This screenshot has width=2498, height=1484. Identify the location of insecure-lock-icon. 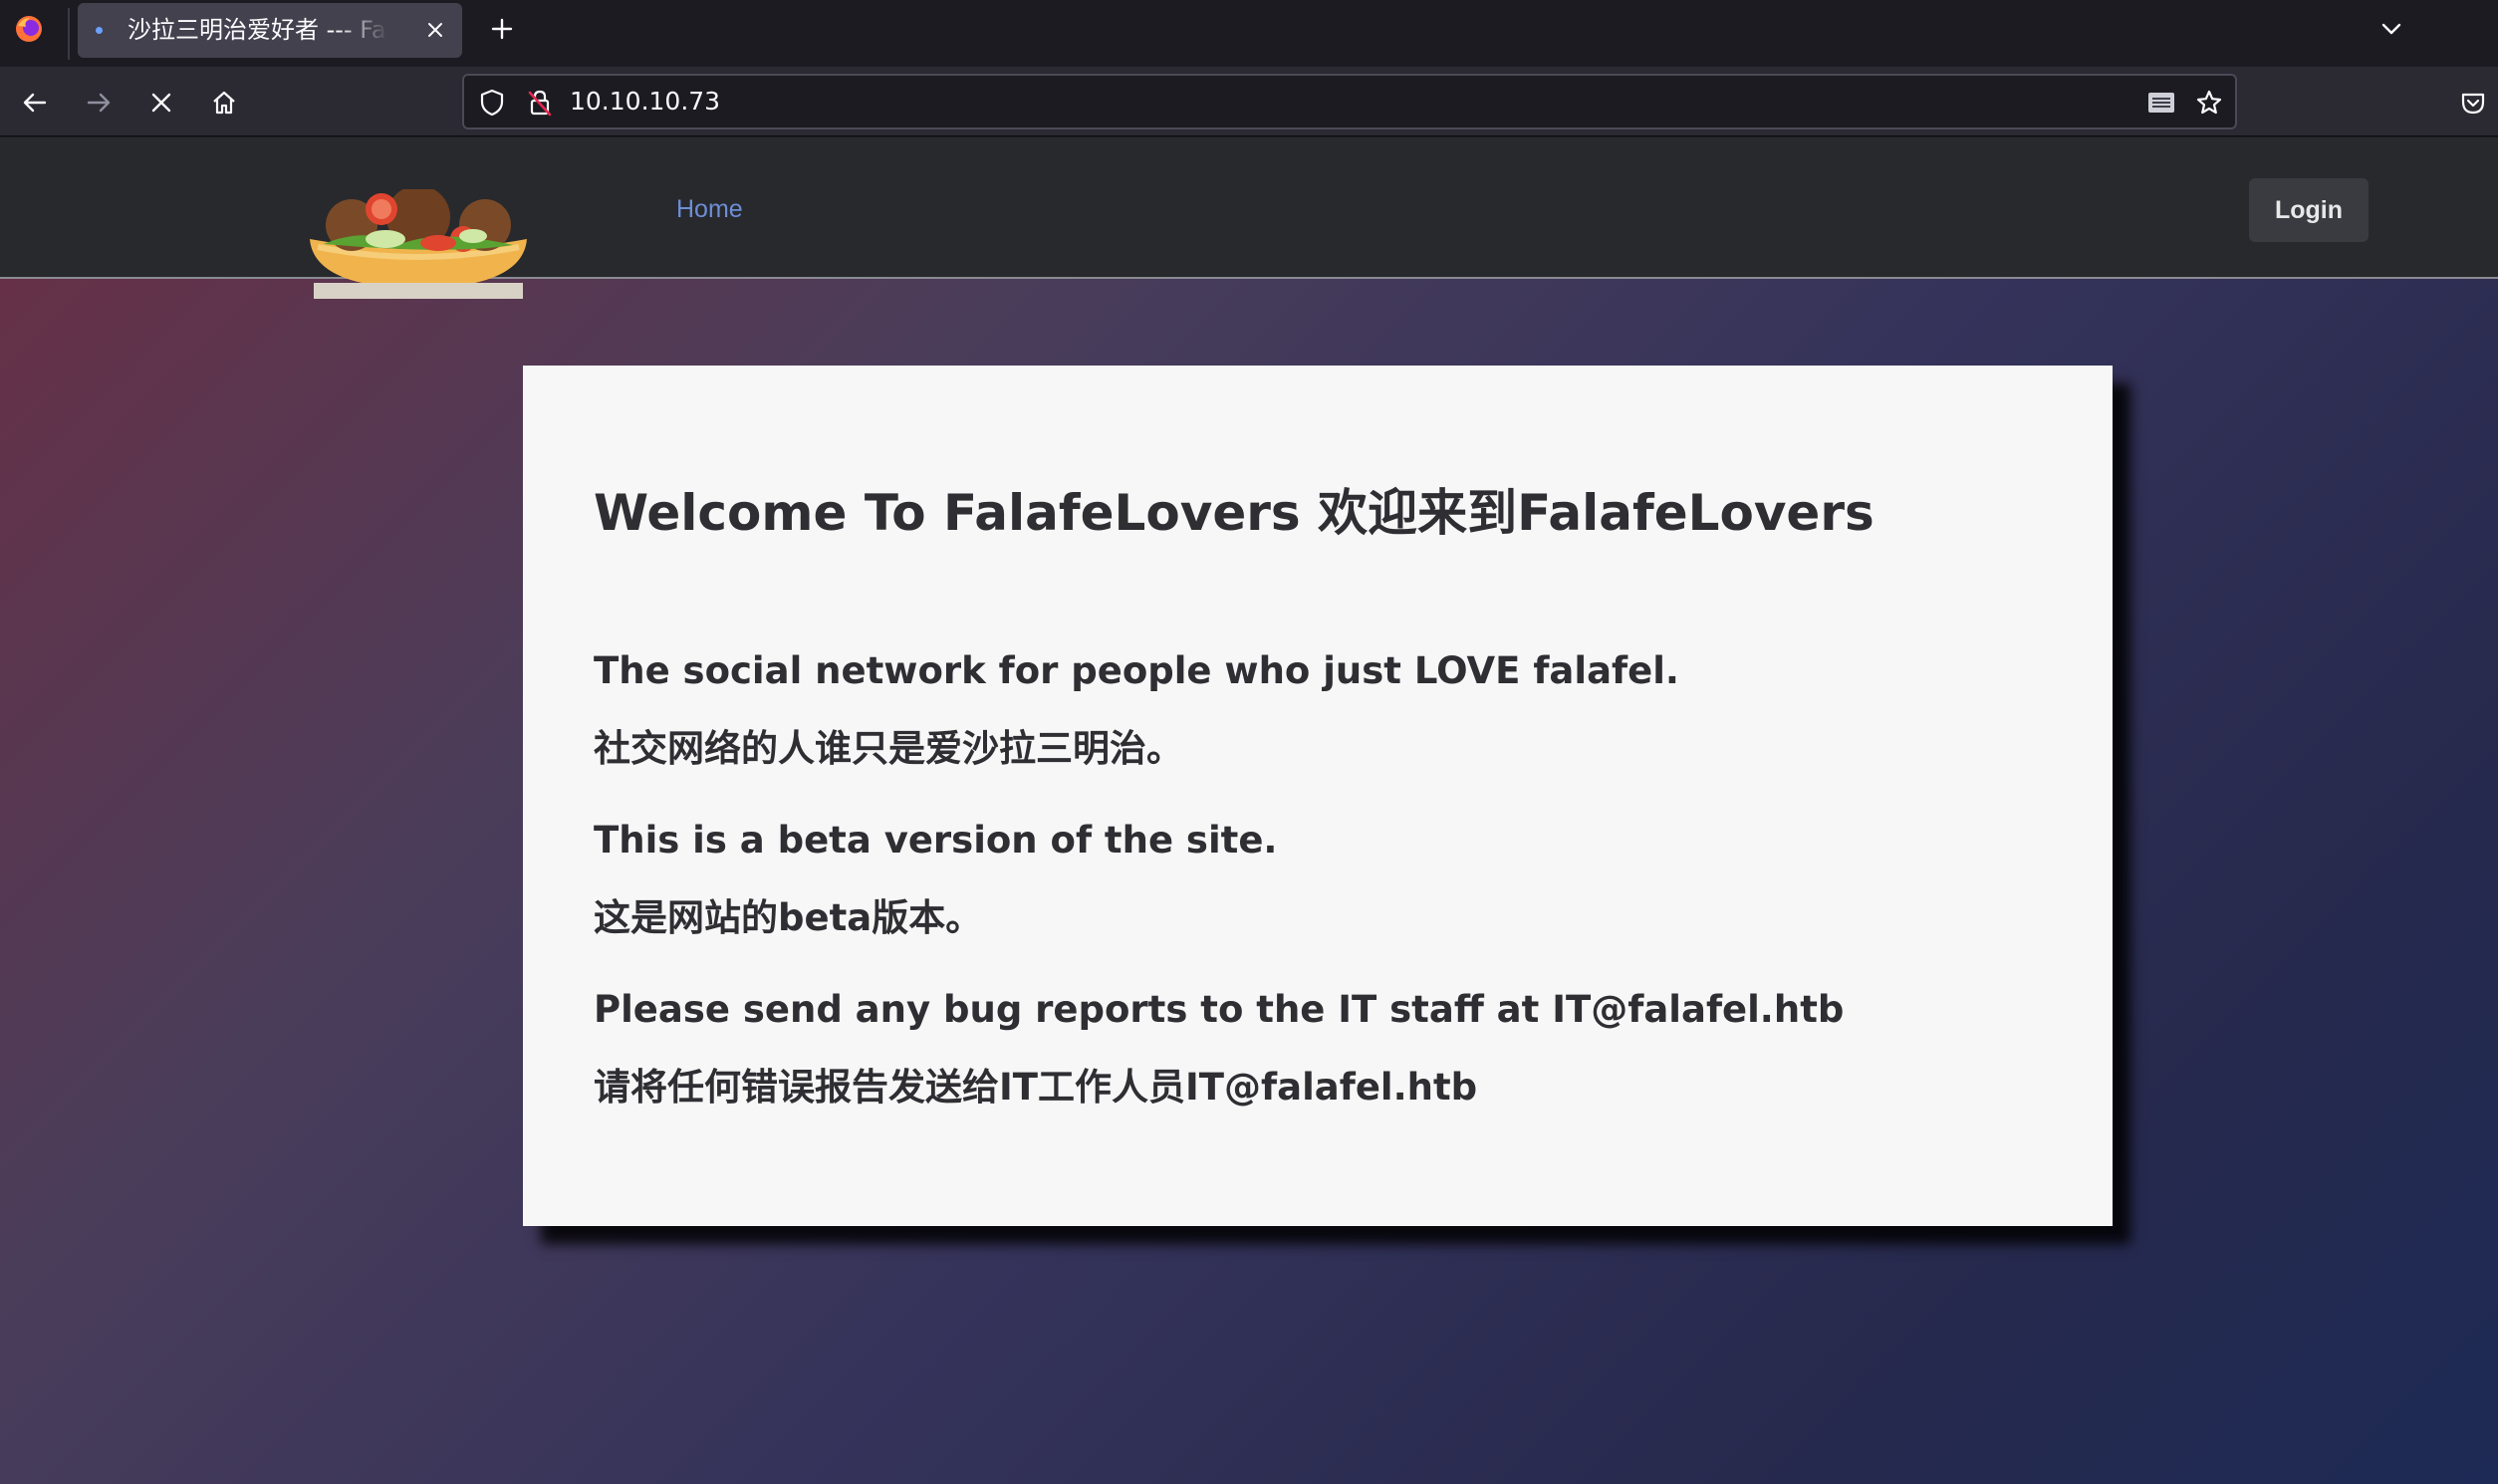
(540, 103).